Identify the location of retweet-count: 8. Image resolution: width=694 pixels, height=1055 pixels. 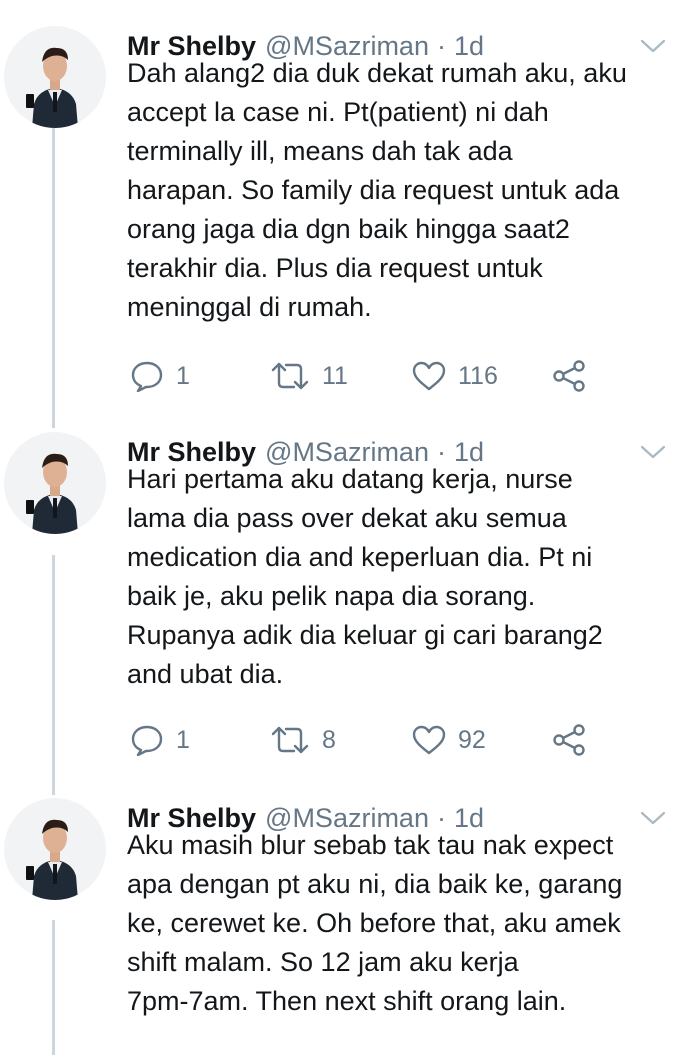
(329, 739).